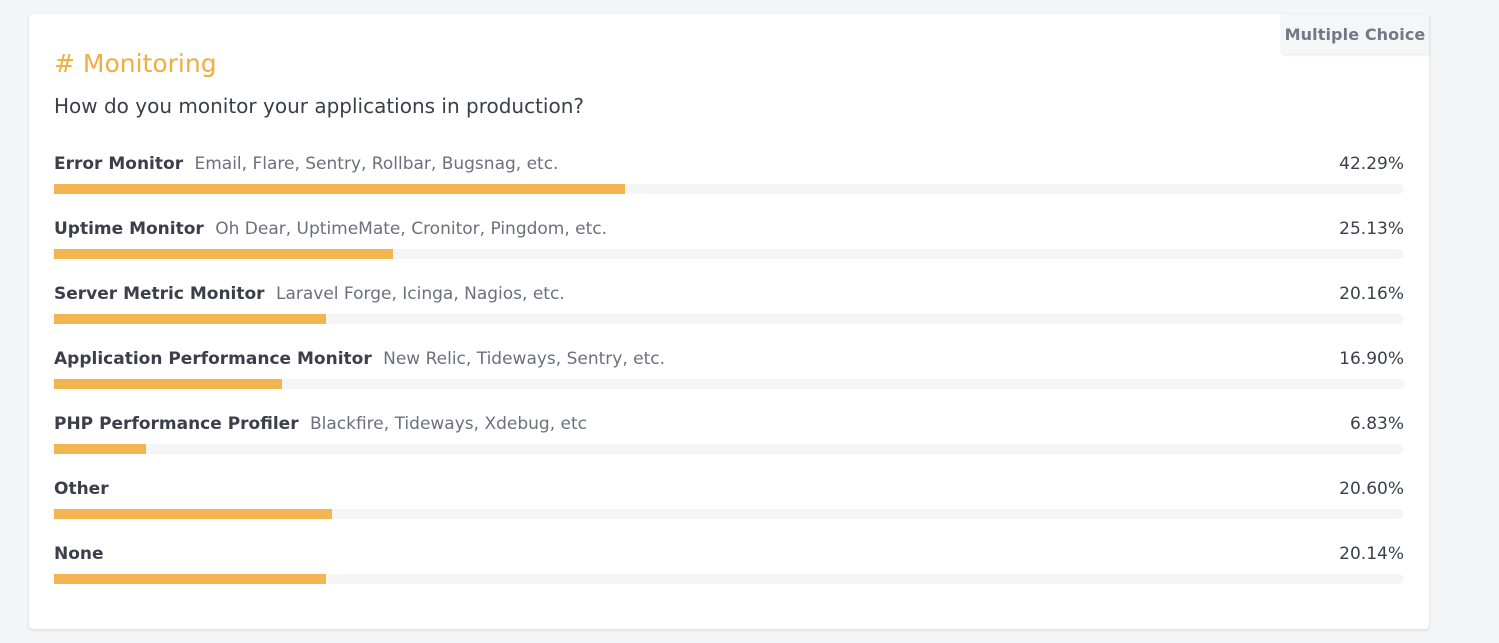  I want to click on option-percentage: 20.60%, so click(1371, 489).